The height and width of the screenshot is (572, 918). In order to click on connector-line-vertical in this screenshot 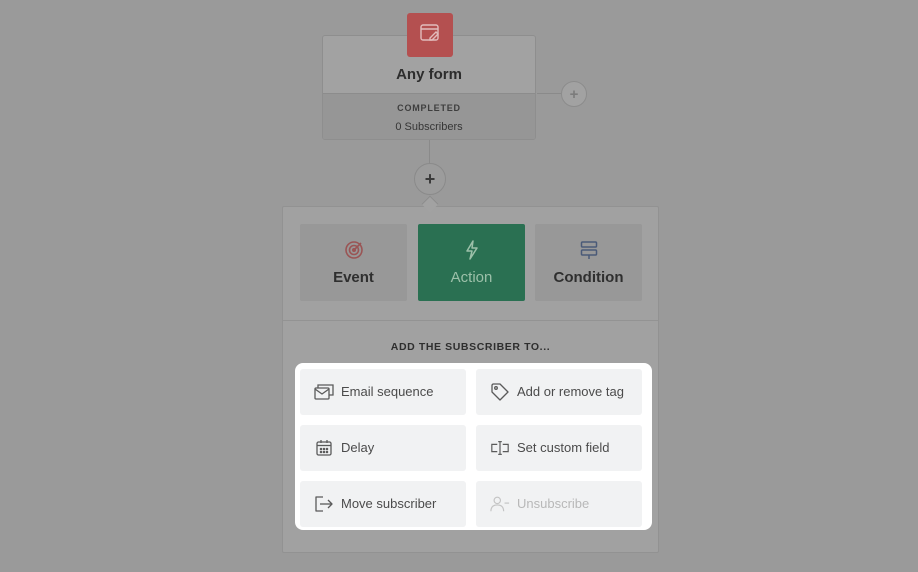, I will do `click(429, 152)`.